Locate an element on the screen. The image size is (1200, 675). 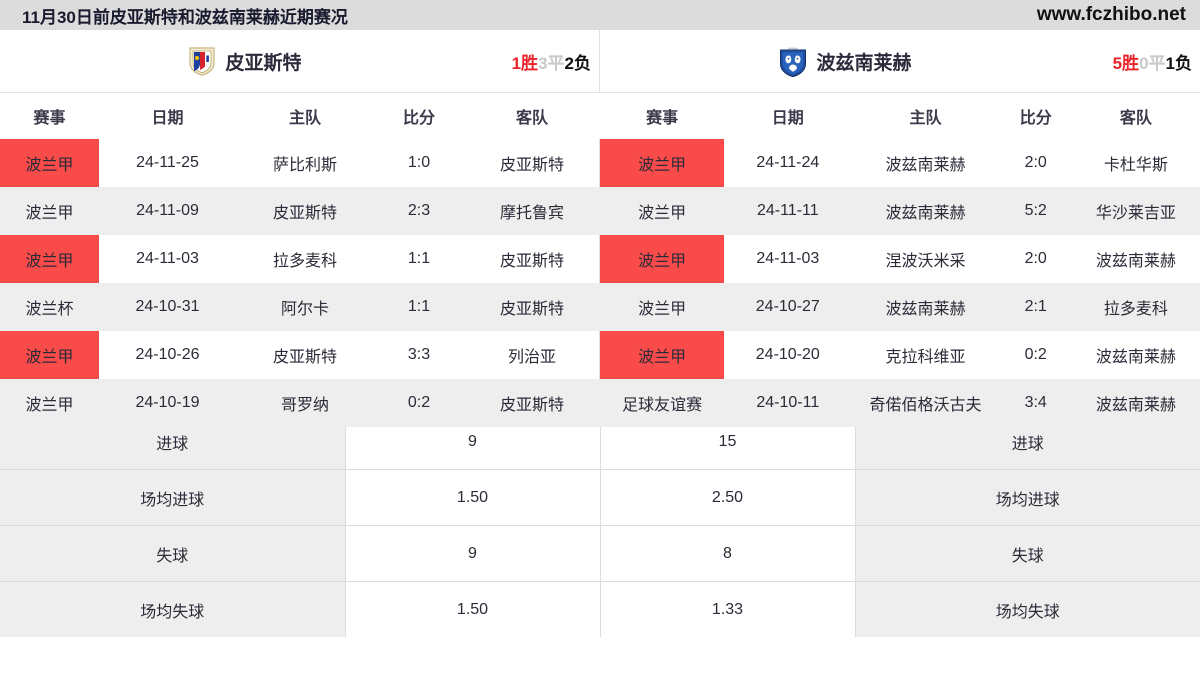
match-table-left-header: 赛事 日期 主队 比分 客队 is located at coordinates (300, 116).